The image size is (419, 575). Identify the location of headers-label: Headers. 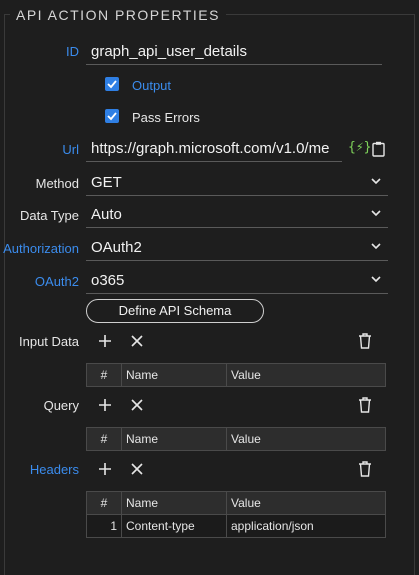
(54, 469).